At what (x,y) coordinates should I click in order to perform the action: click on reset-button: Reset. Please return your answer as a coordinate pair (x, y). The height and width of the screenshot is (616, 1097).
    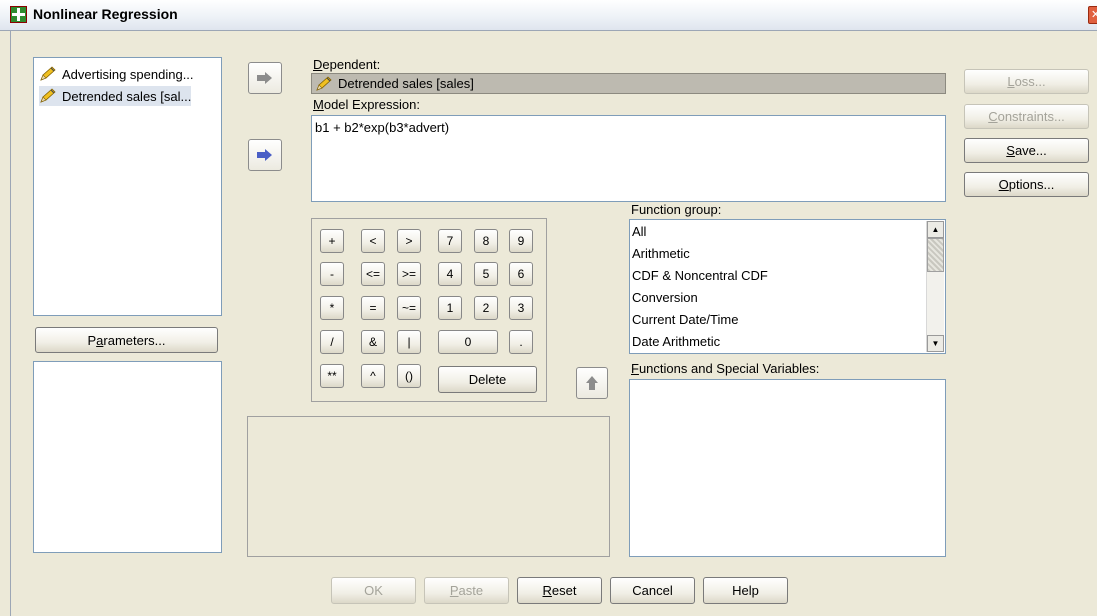
    Looking at the image, I should click on (559, 590).